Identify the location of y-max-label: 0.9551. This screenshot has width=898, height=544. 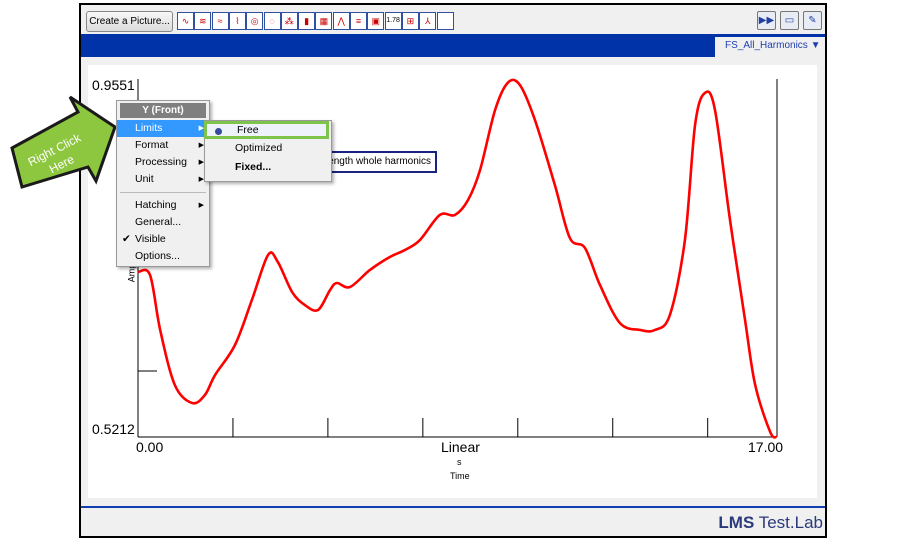
(113, 85).